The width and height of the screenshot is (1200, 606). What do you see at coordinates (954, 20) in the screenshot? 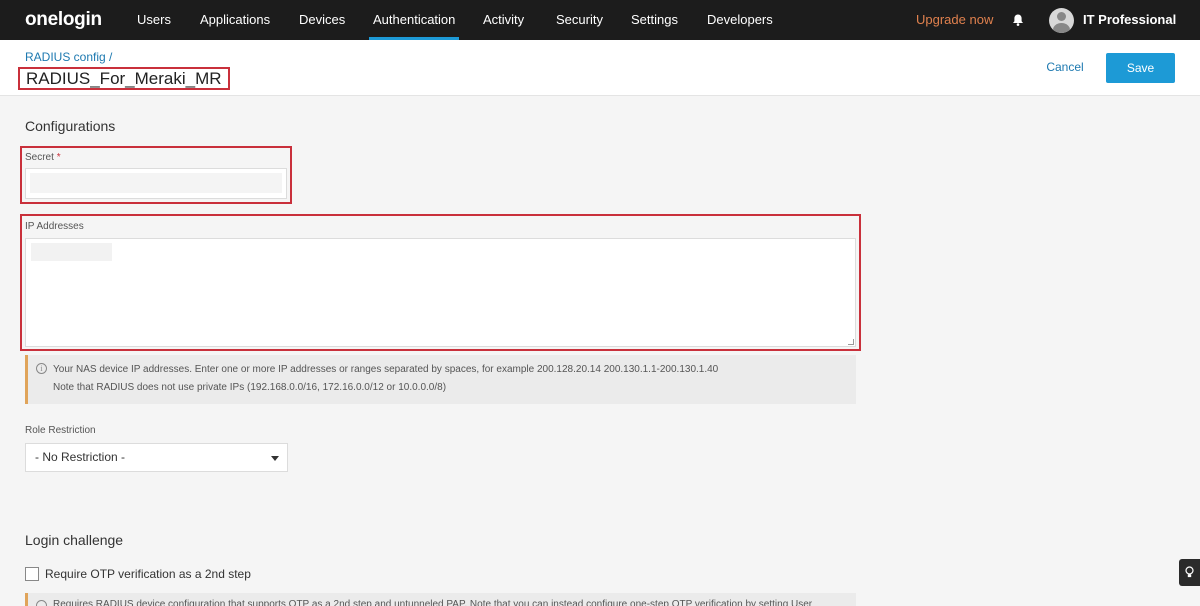
I see `upgrade-now-link: Upgrade now` at bounding box center [954, 20].